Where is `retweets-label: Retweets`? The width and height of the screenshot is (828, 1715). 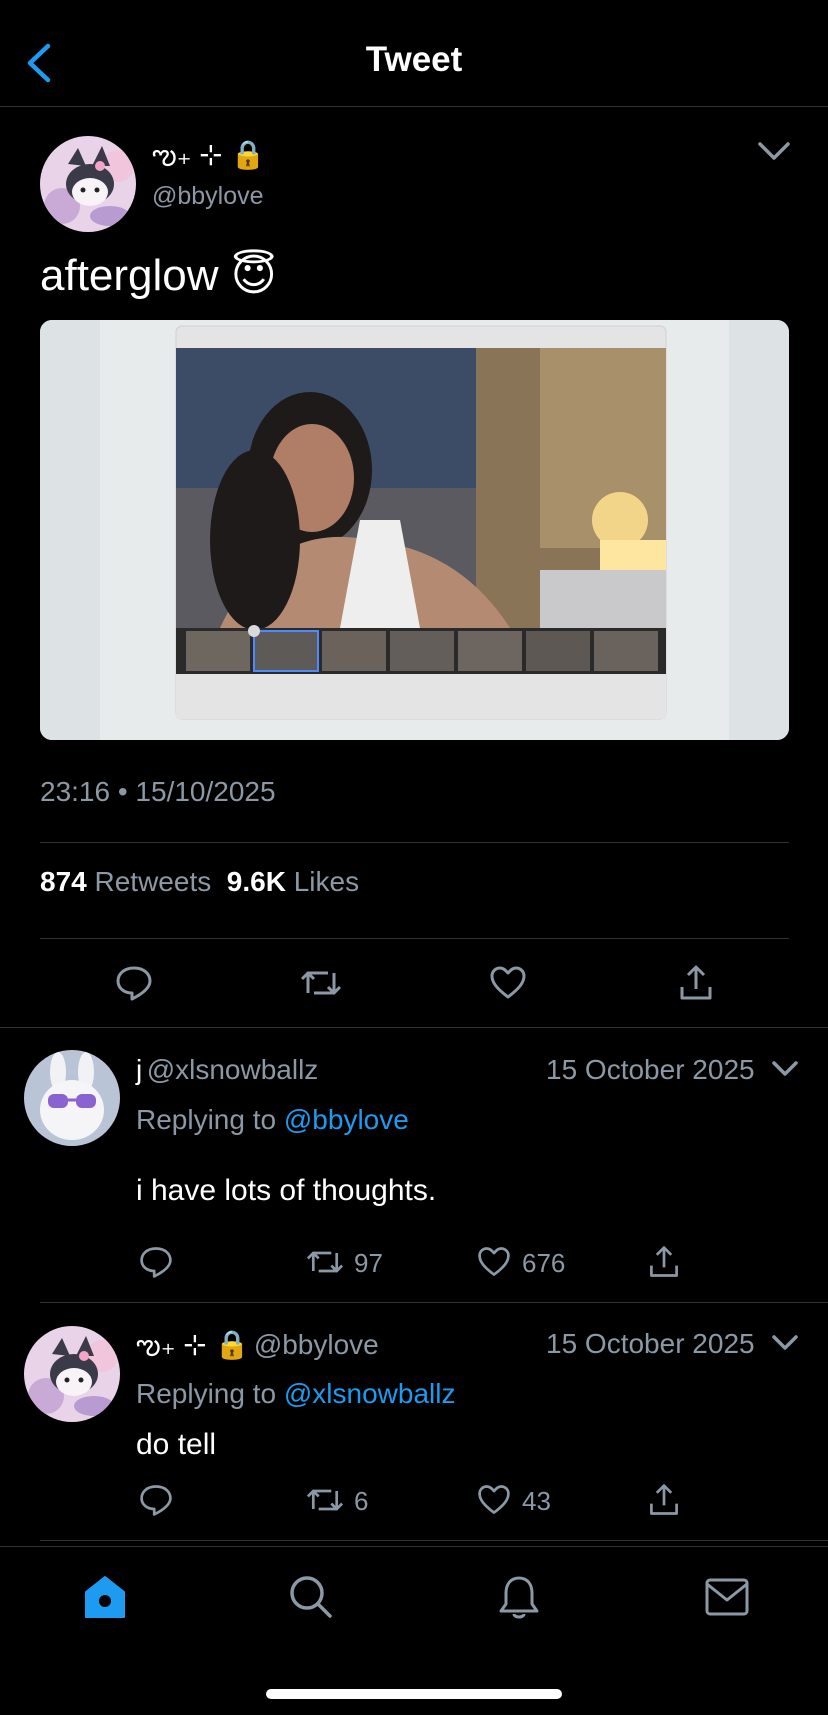 retweets-label: Retweets is located at coordinates (153, 881).